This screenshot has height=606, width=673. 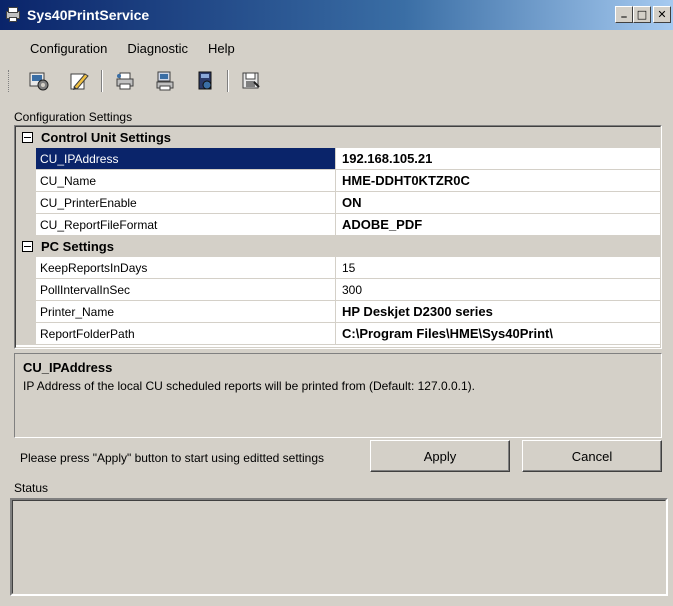 I want to click on property-value: HP Deskjet D2300 series, so click(x=498, y=311).